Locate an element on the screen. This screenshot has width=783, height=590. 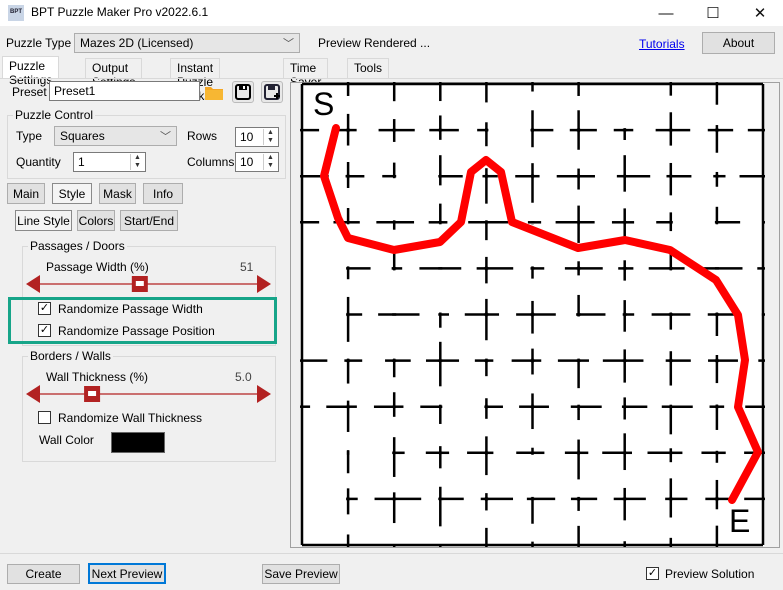
preview-solution-checkbox: ✓ is located at coordinates (652, 573).